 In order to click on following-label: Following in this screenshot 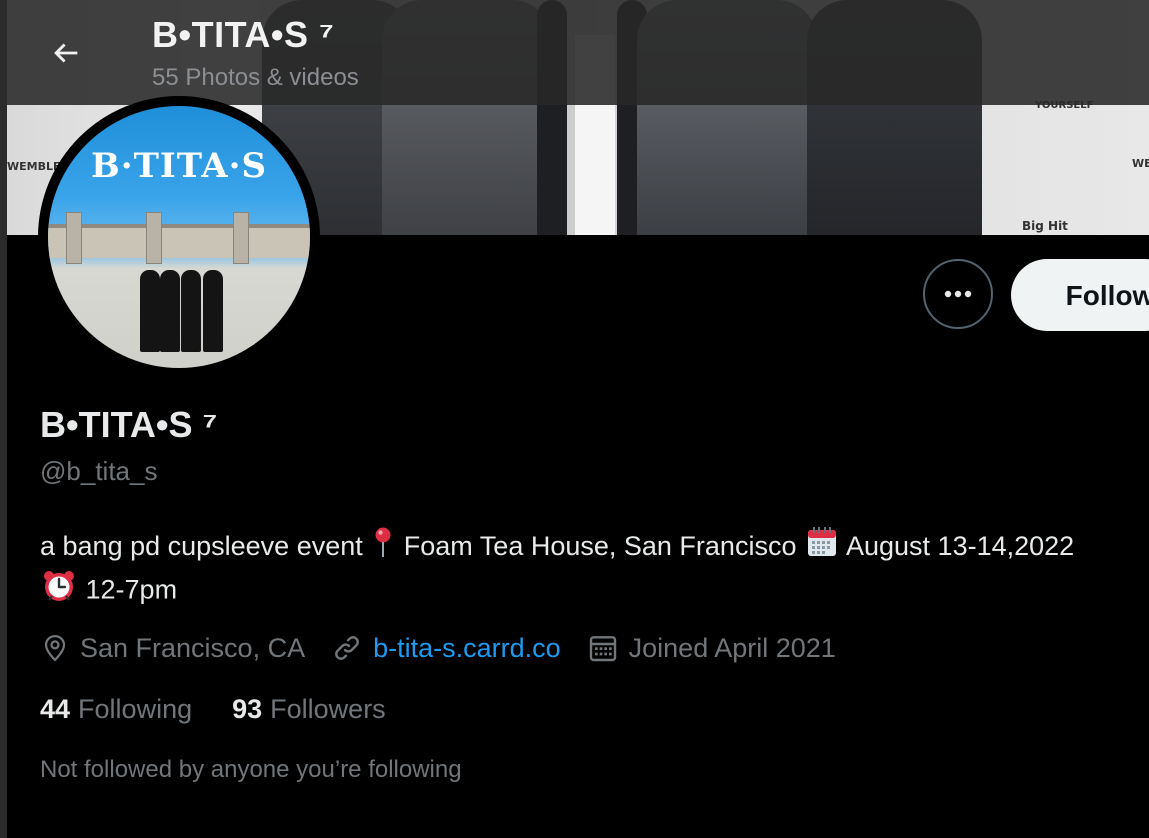, I will do `click(135, 709)`.